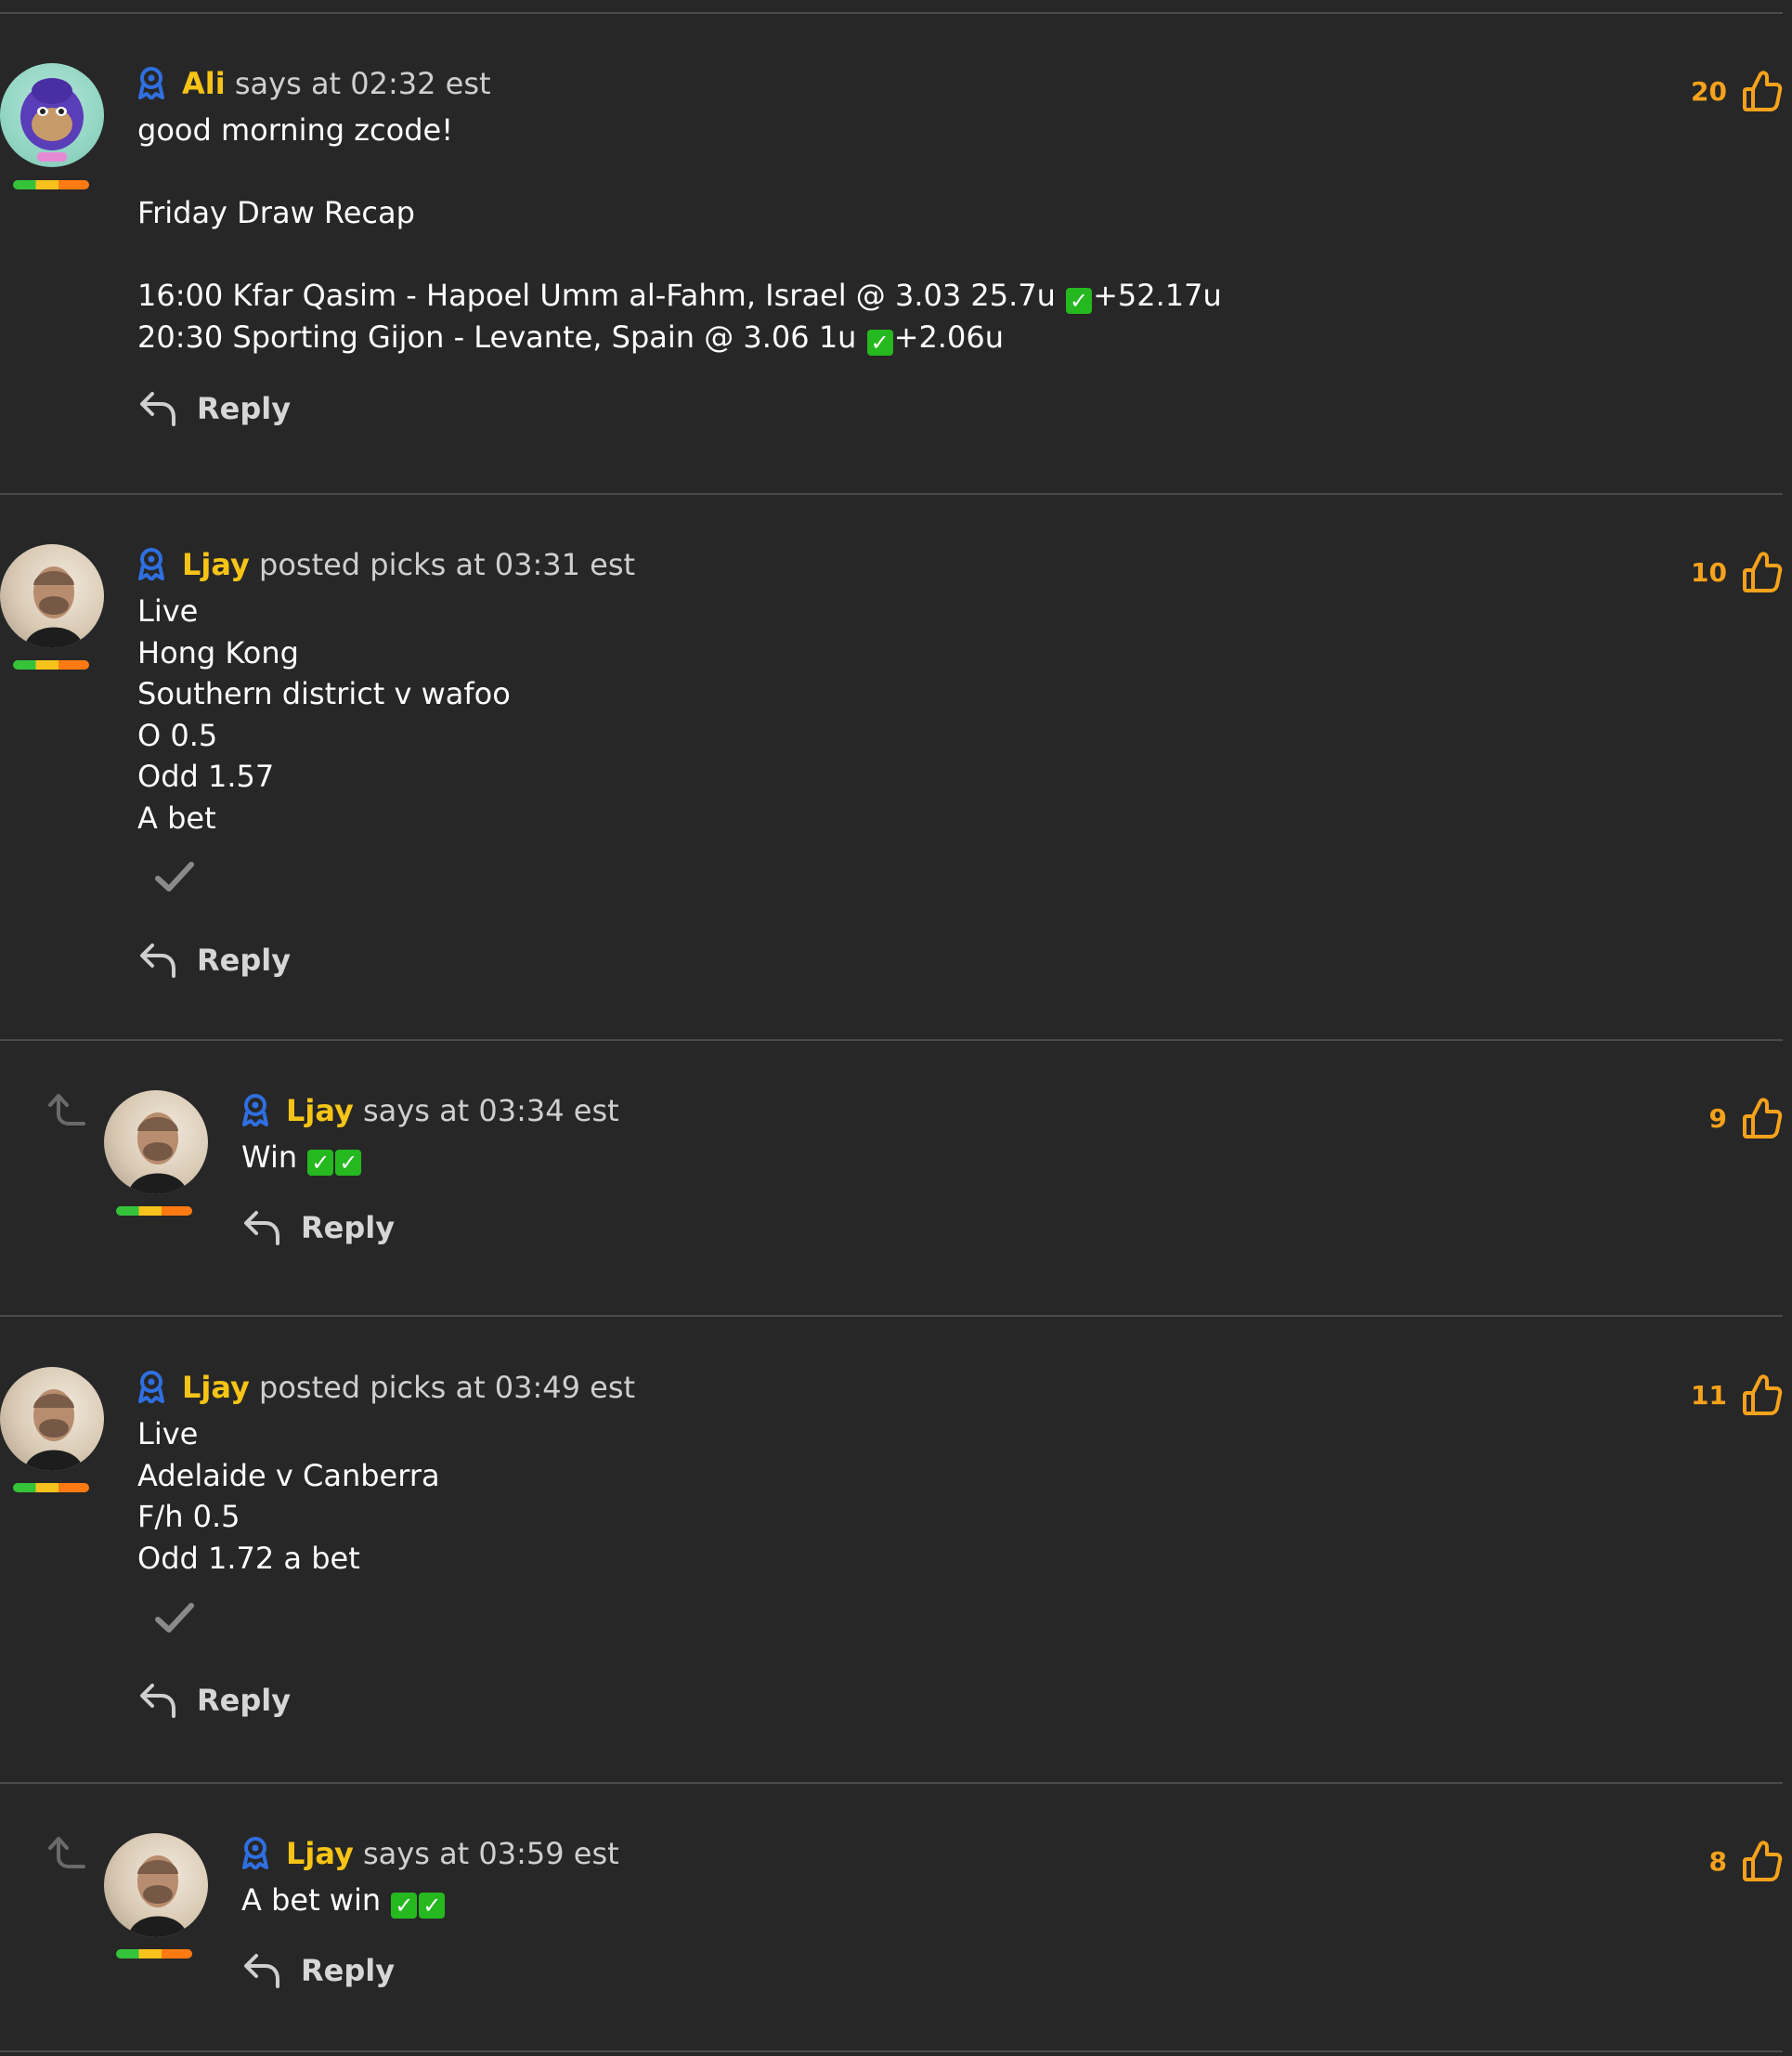  Describe the element at coordinates (324, 694) in the screenshot. I see `body-line: Southern district v wafoo` at that location.